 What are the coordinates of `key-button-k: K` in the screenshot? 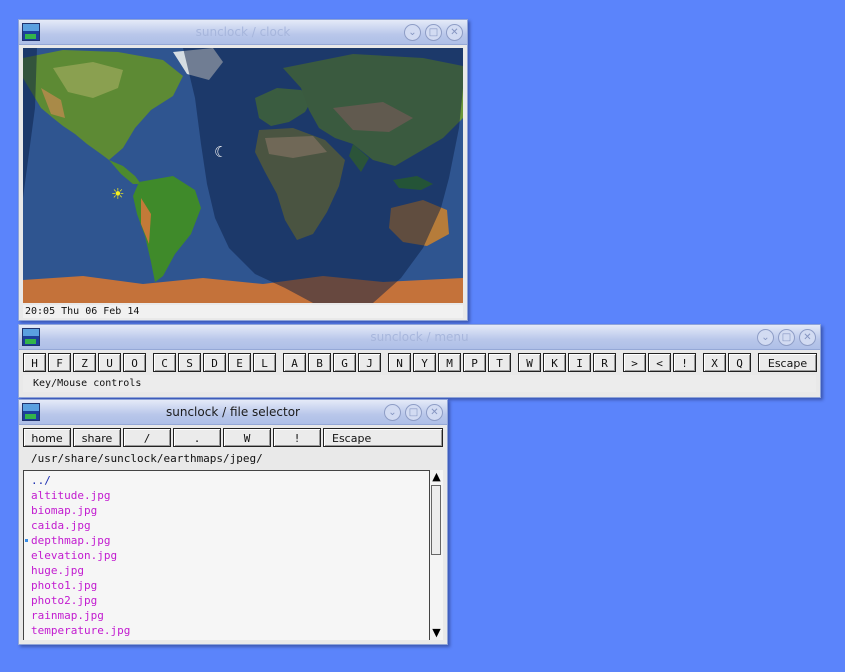 It's located at (554, 362).